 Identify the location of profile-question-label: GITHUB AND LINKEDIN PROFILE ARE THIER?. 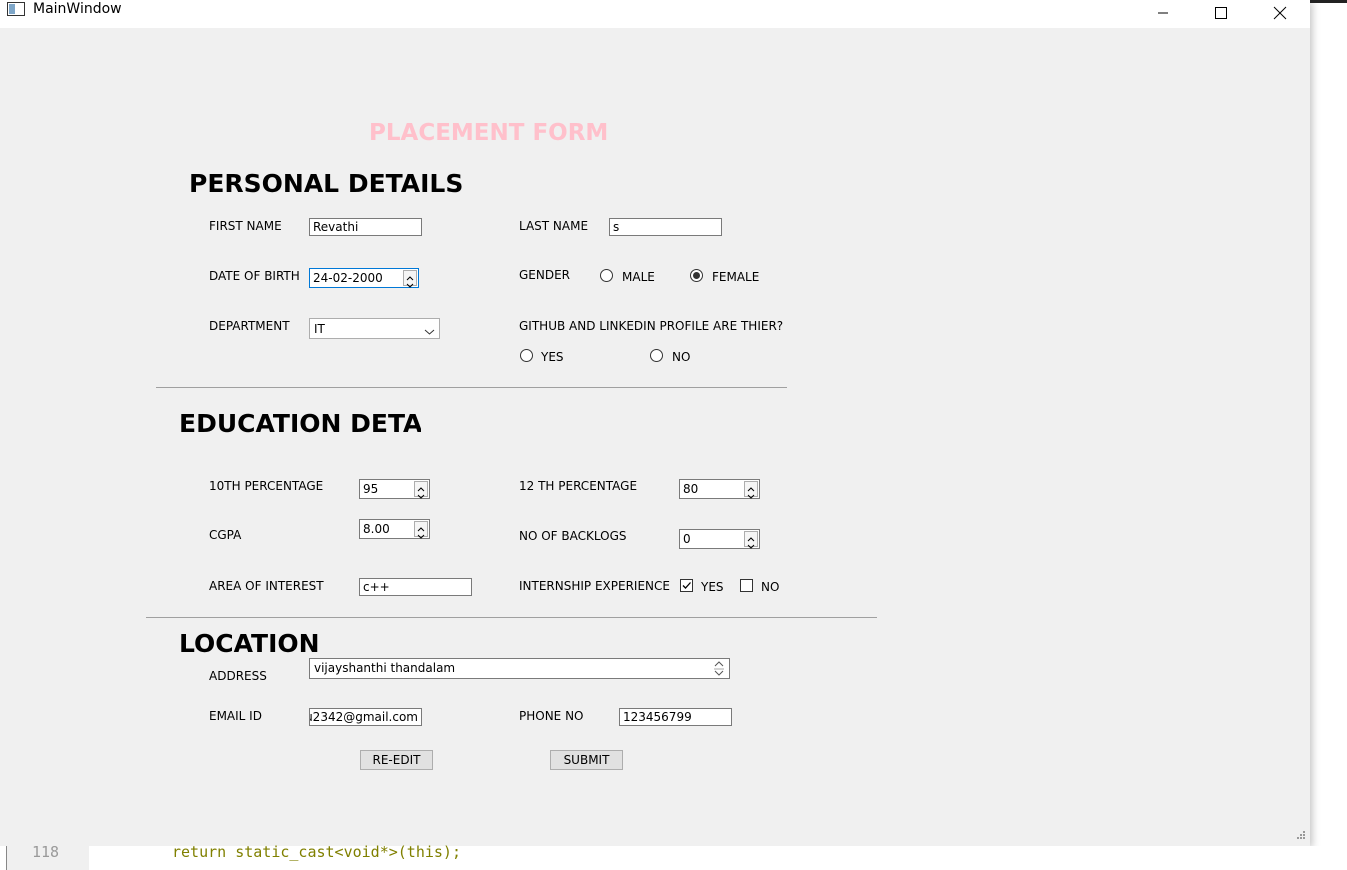
(651, 326).